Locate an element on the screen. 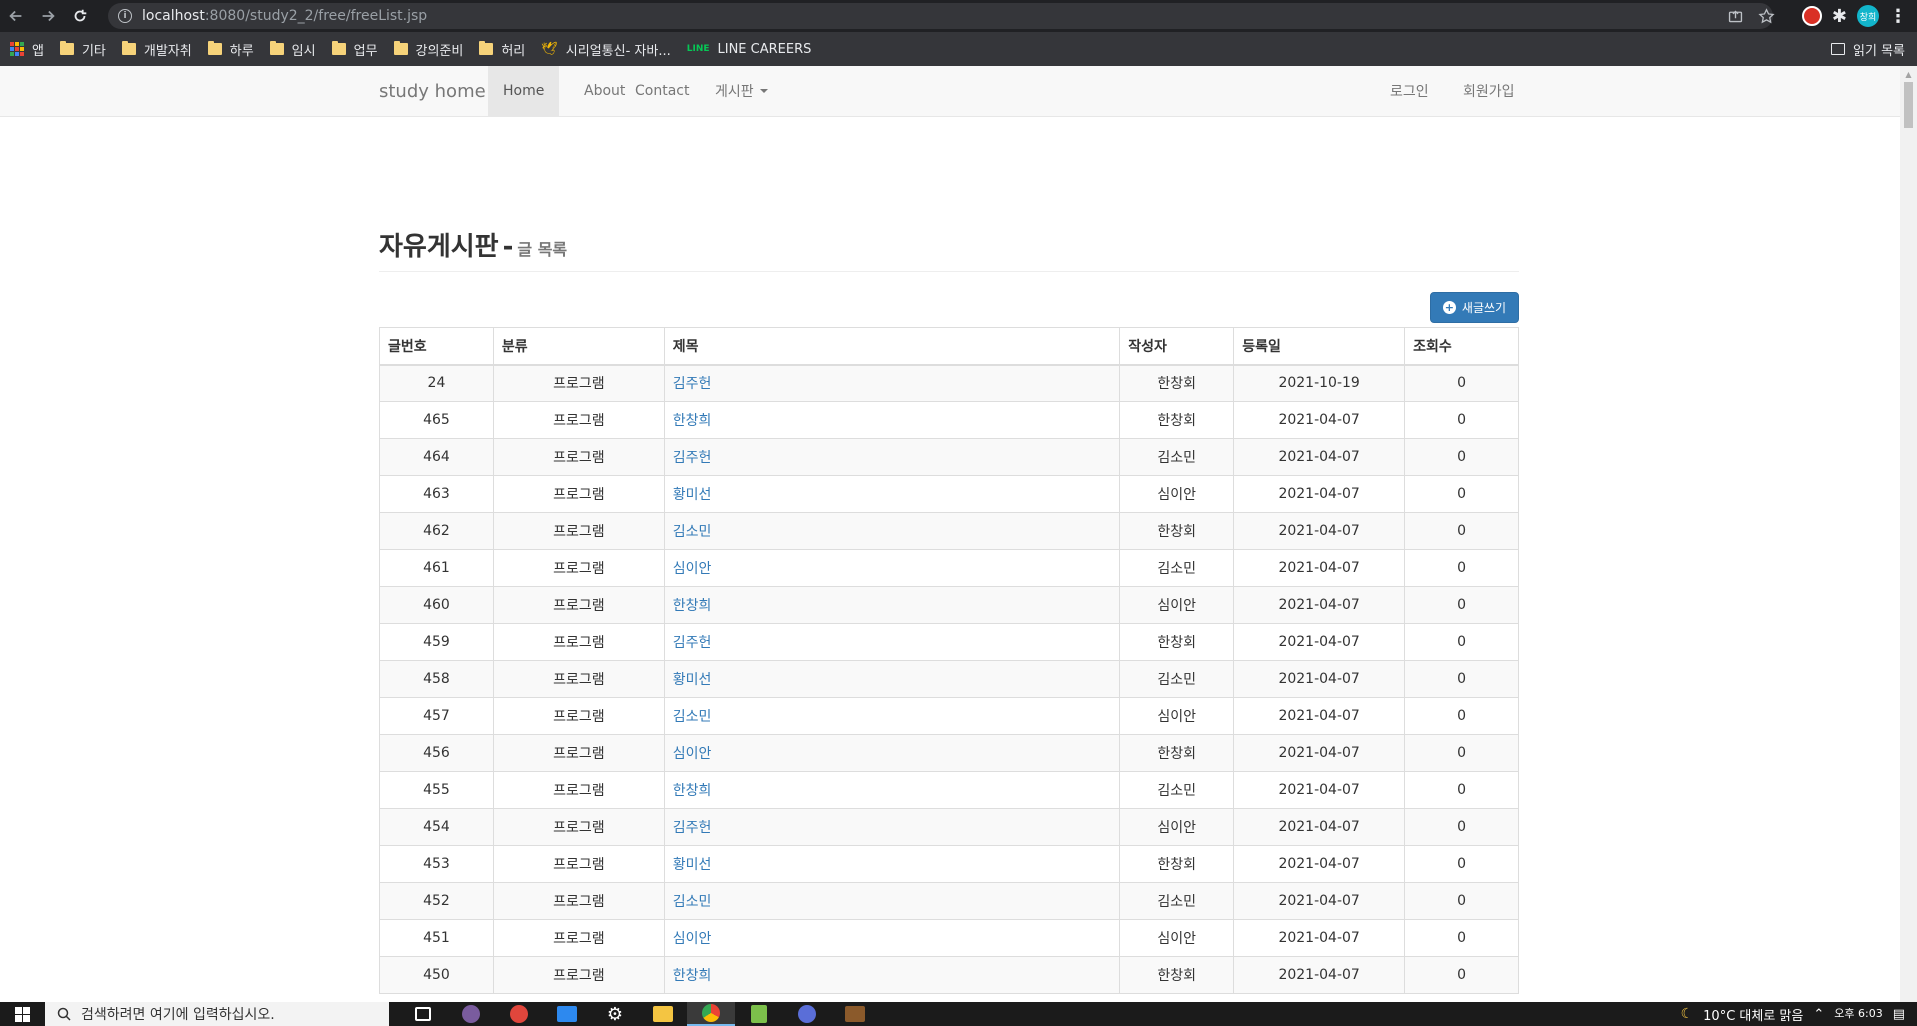  bookmark-label: 기타 is located at coordinates (93, 51).